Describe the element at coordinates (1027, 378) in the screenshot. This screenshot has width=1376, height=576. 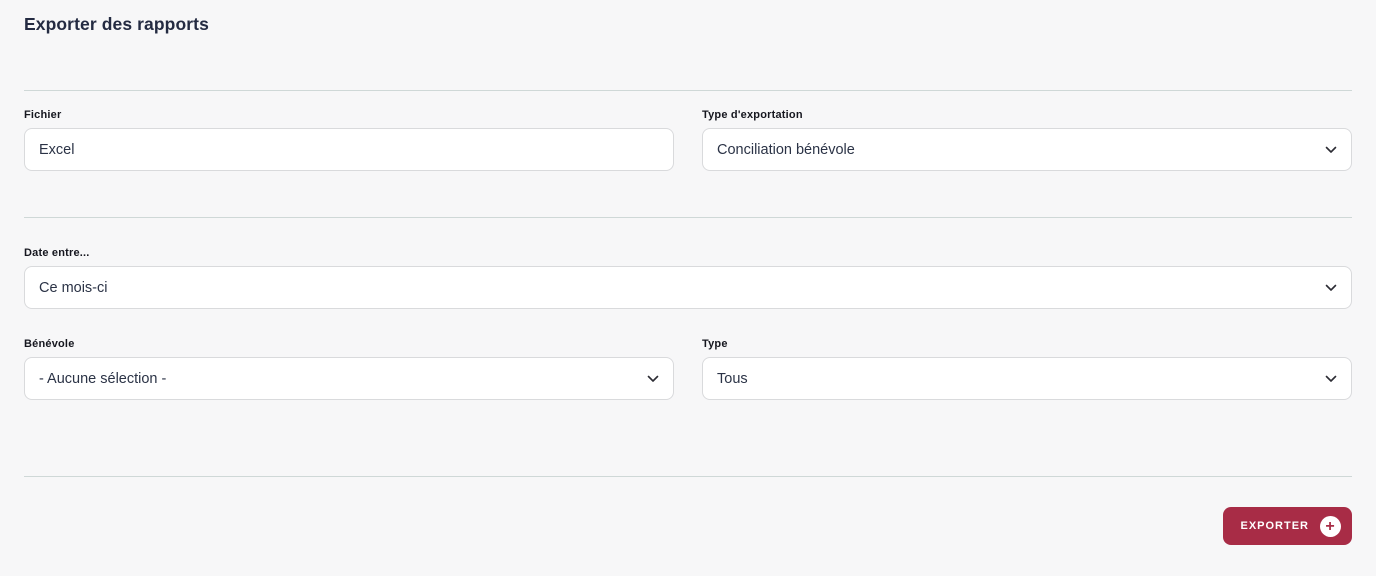
I see `type-select: Tous` at that location.